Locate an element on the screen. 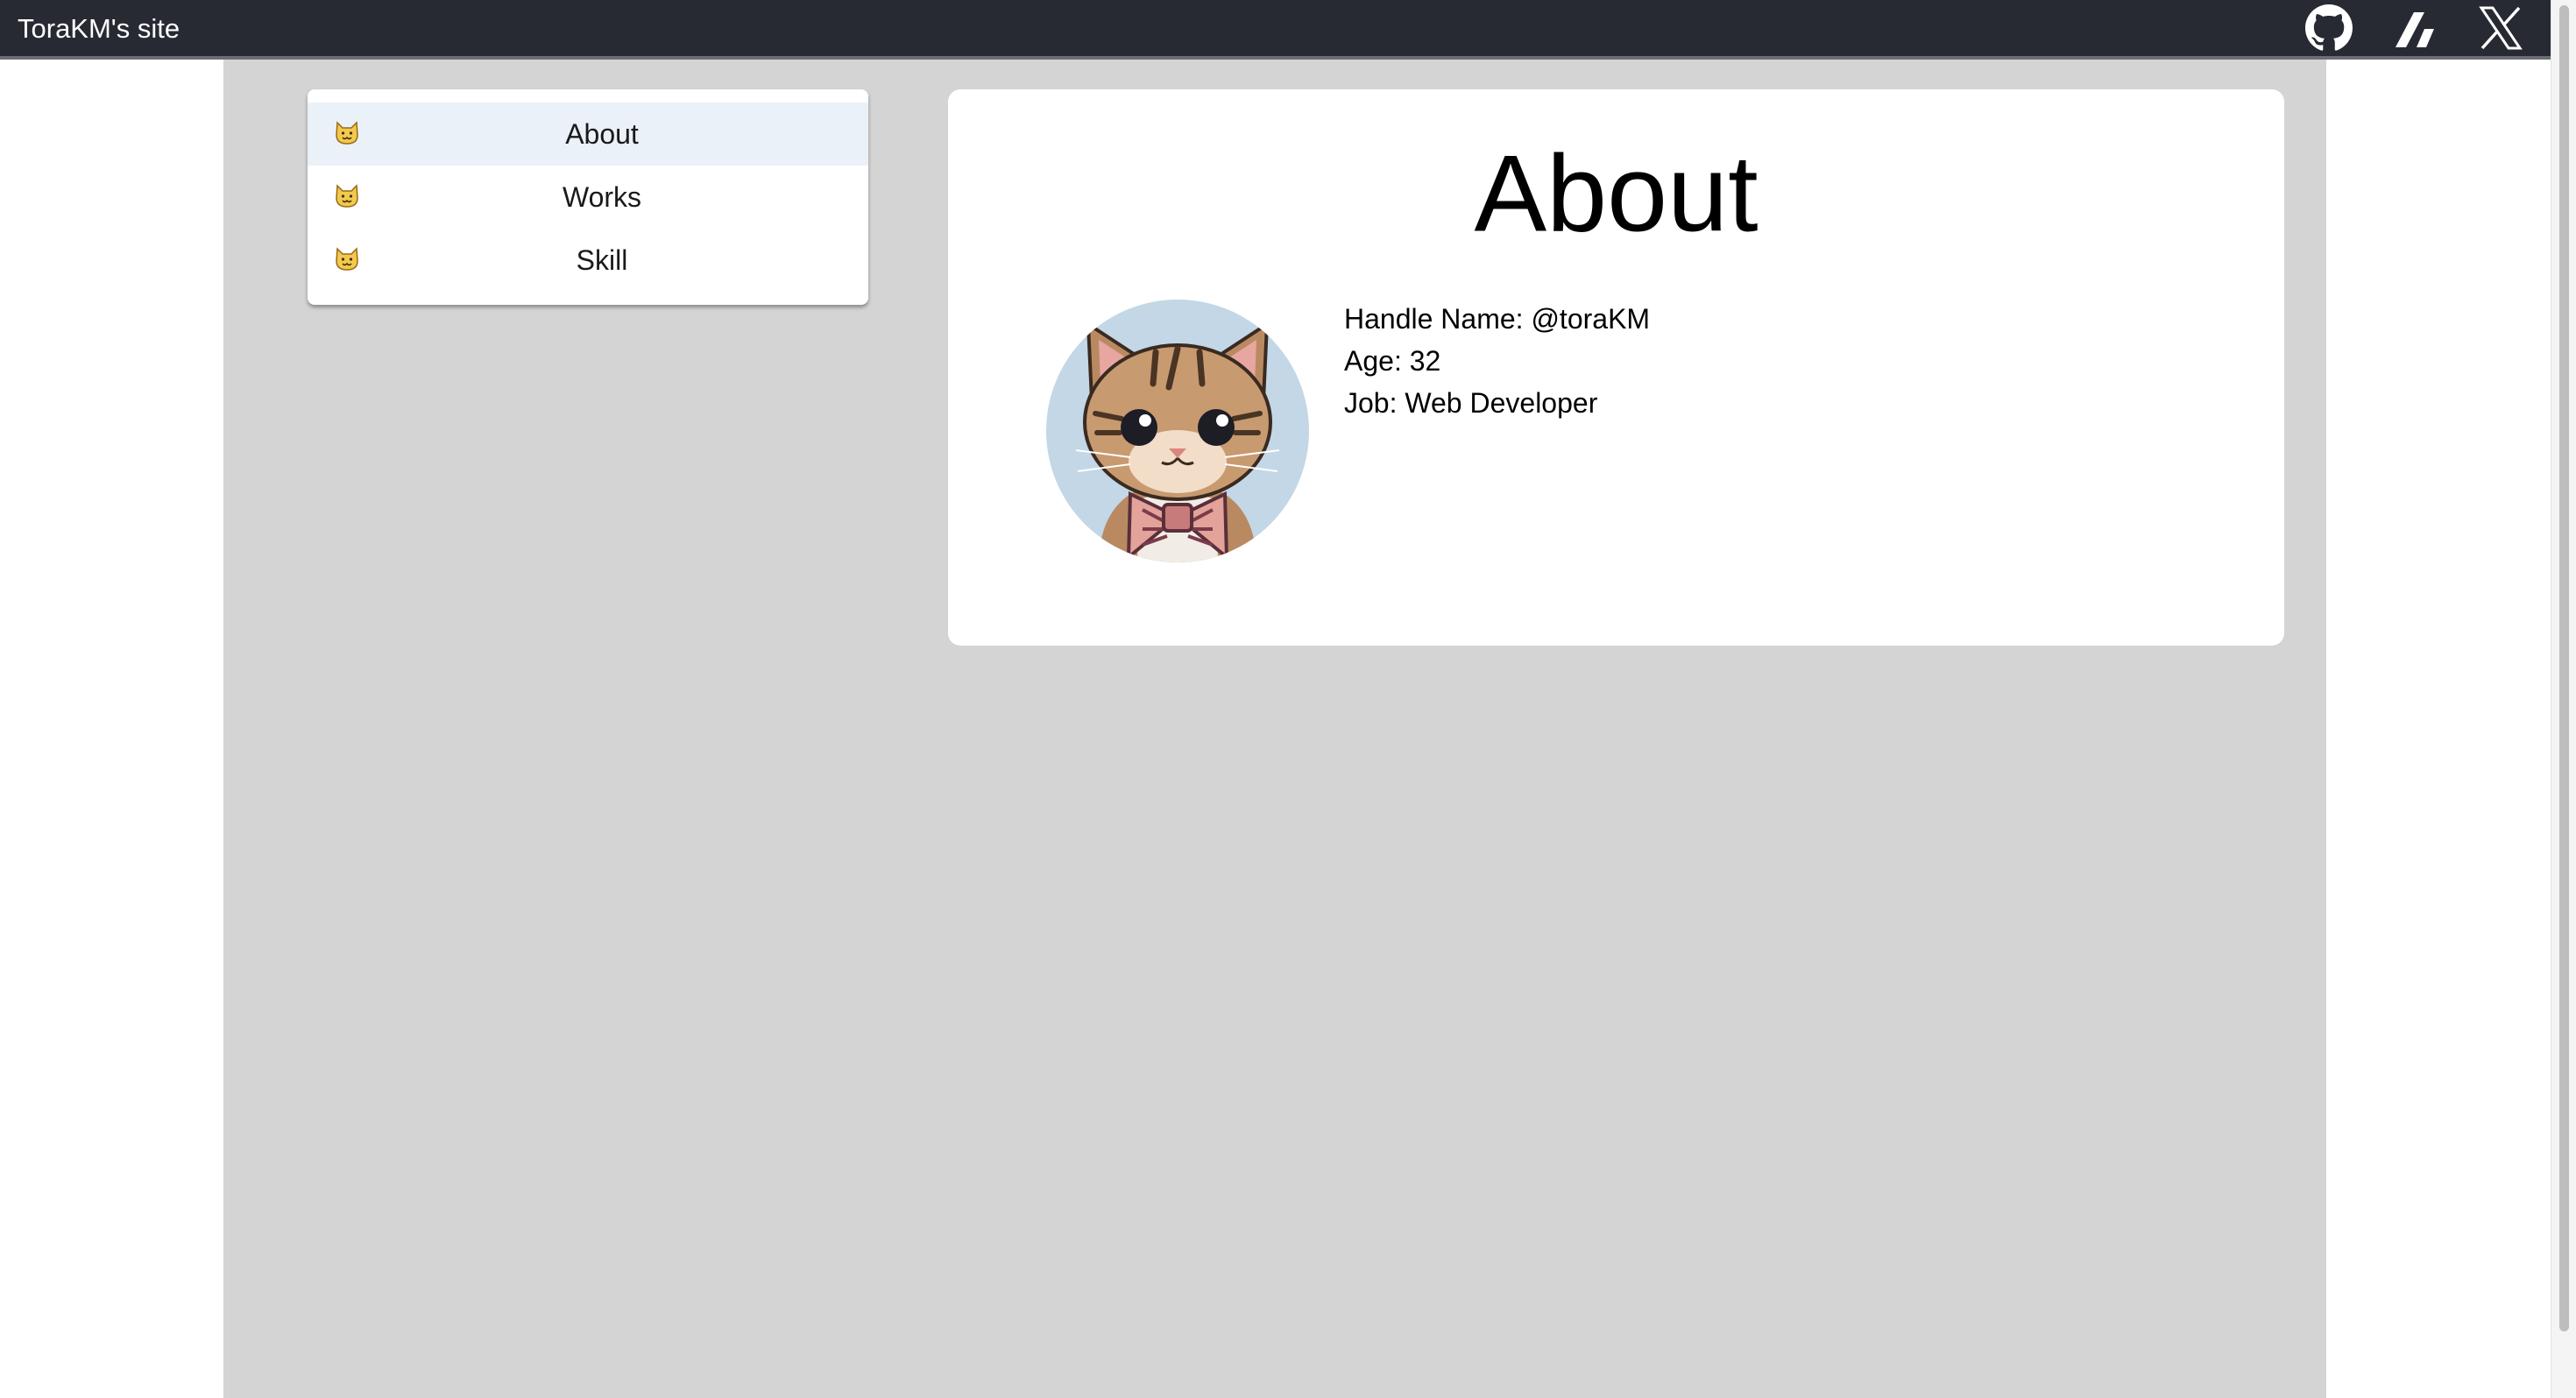  job: Job: Web Developer is located at coordinates (1471, 403).